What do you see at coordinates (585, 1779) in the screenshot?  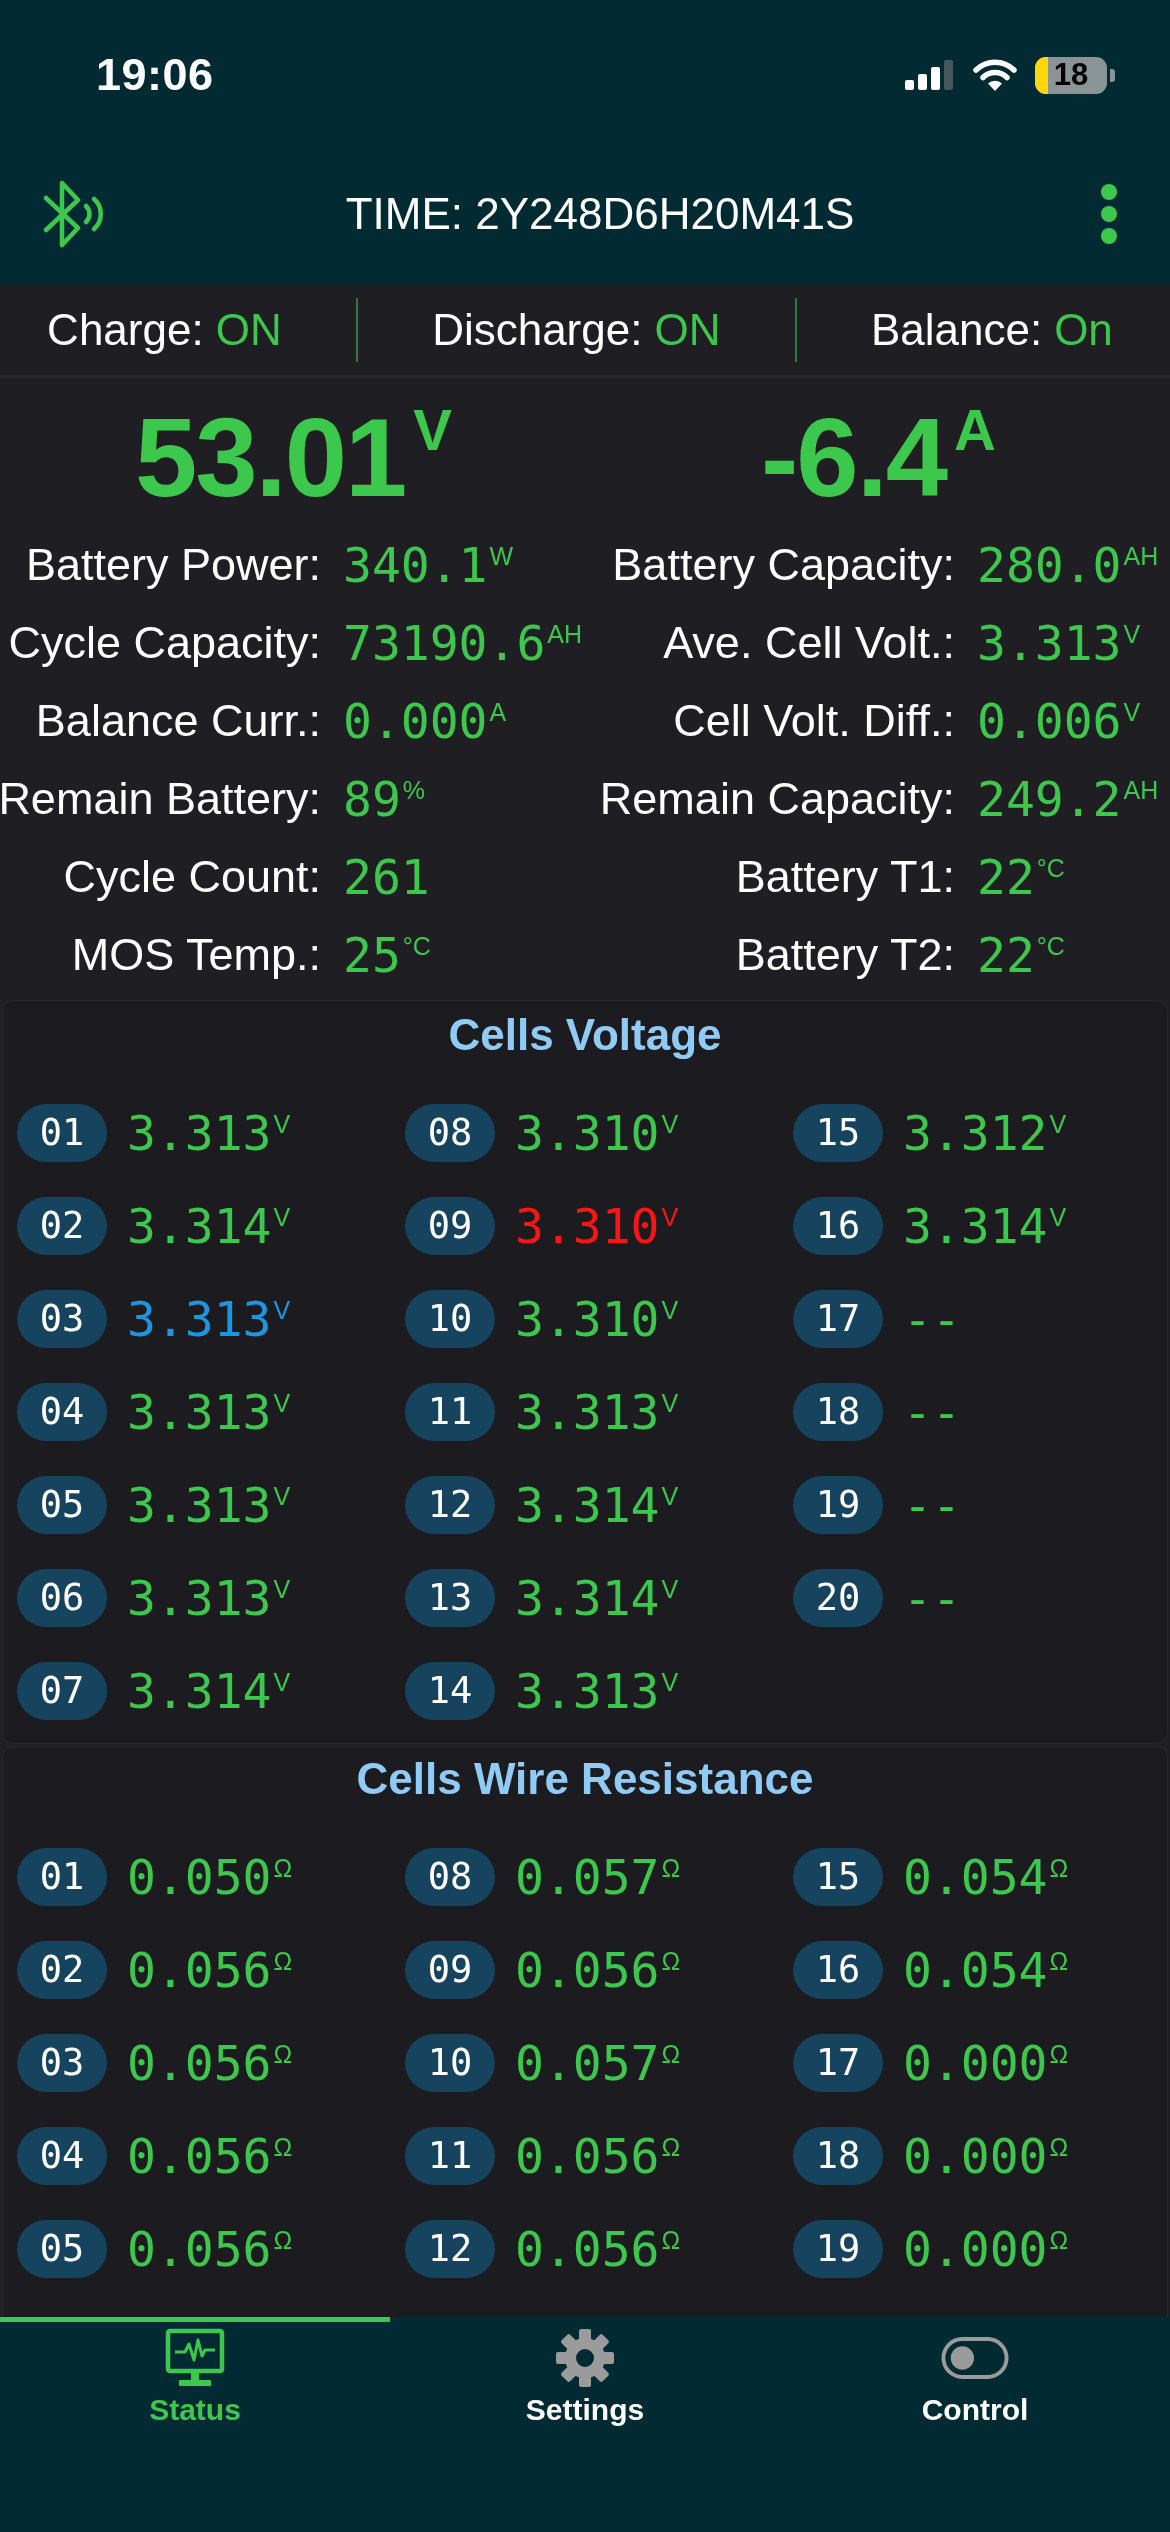 I see `panel-title: Cells Wire Resistance` at bounding box center [585, 1779].